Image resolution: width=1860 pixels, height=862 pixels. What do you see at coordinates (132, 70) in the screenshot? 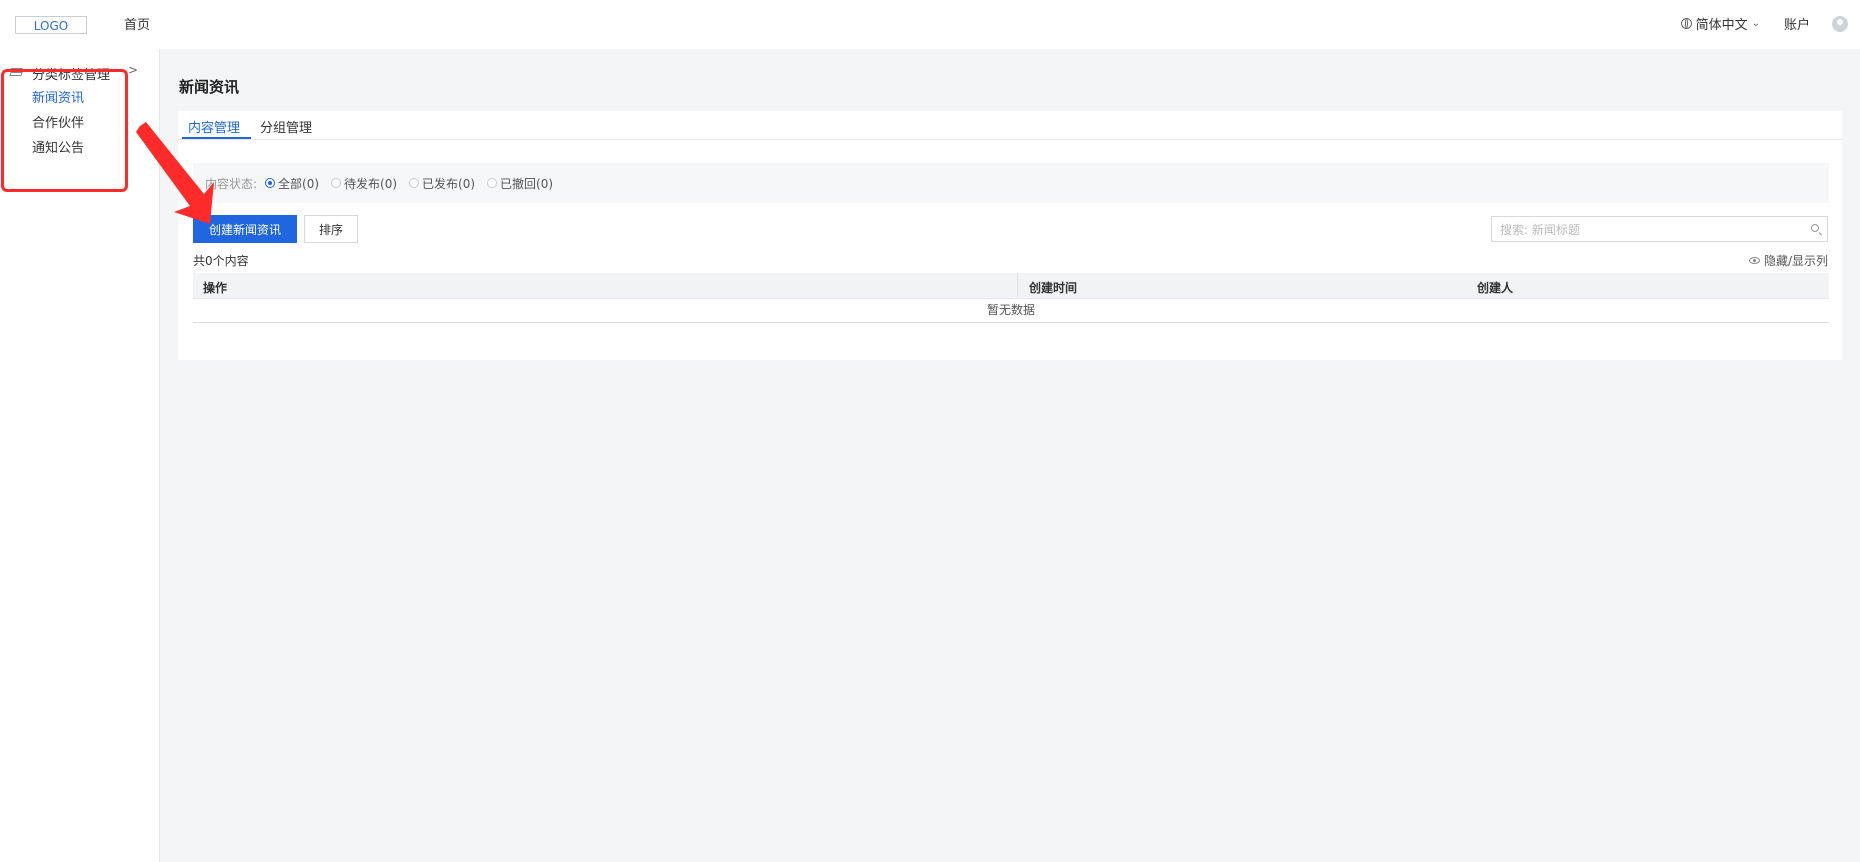
I see `chevron-right-icon: >` at bounding box center [132, 70].